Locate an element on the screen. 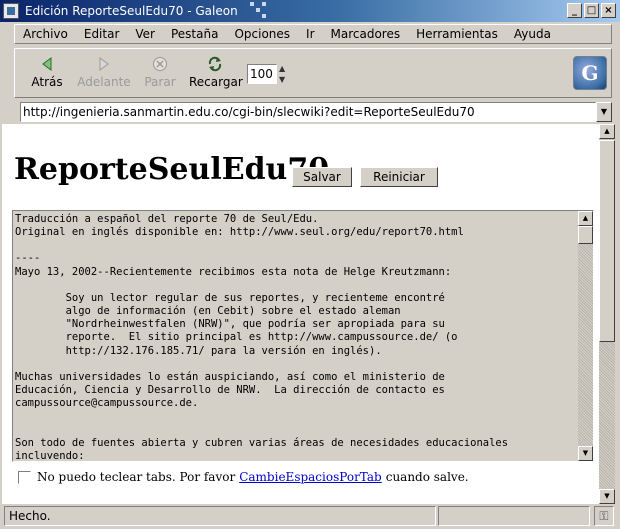  page-title: ReporteSeulEdu70 is located at coordinates (172, 169).